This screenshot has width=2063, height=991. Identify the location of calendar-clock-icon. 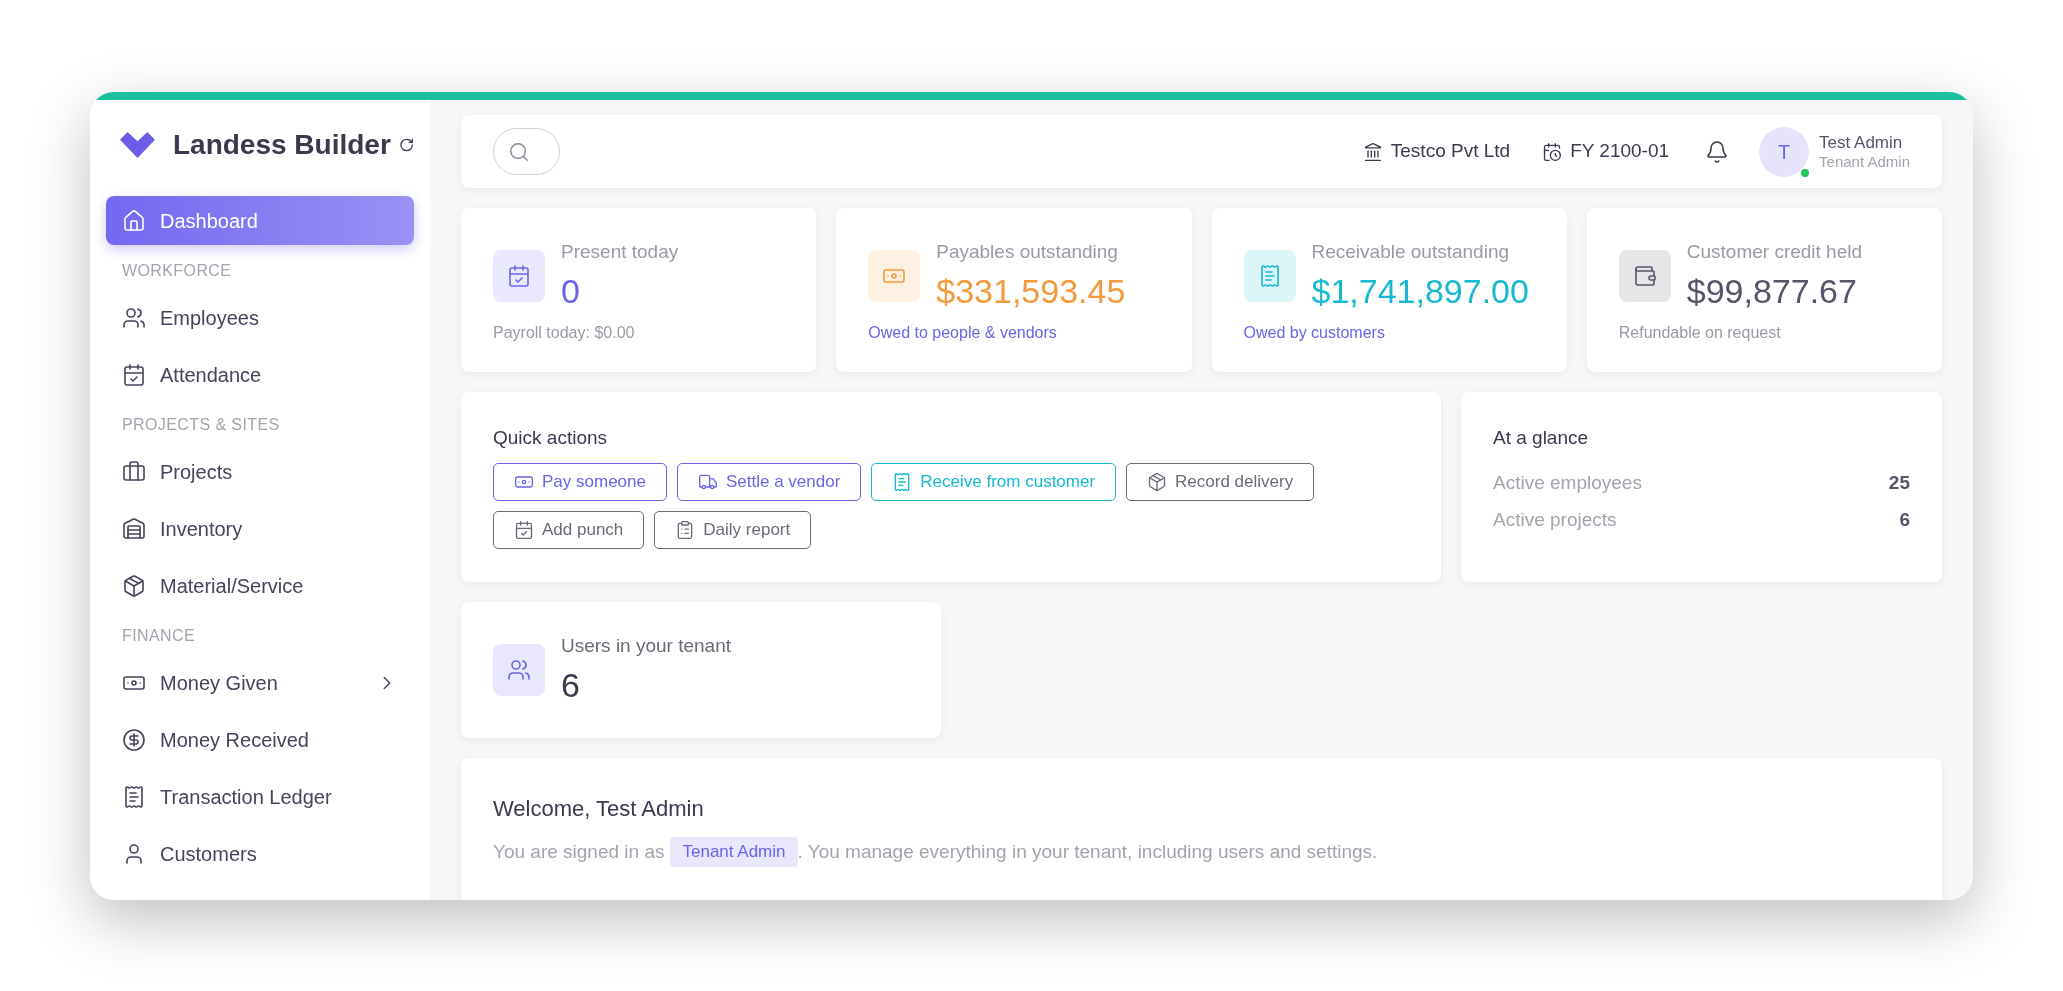
(1552, 151).